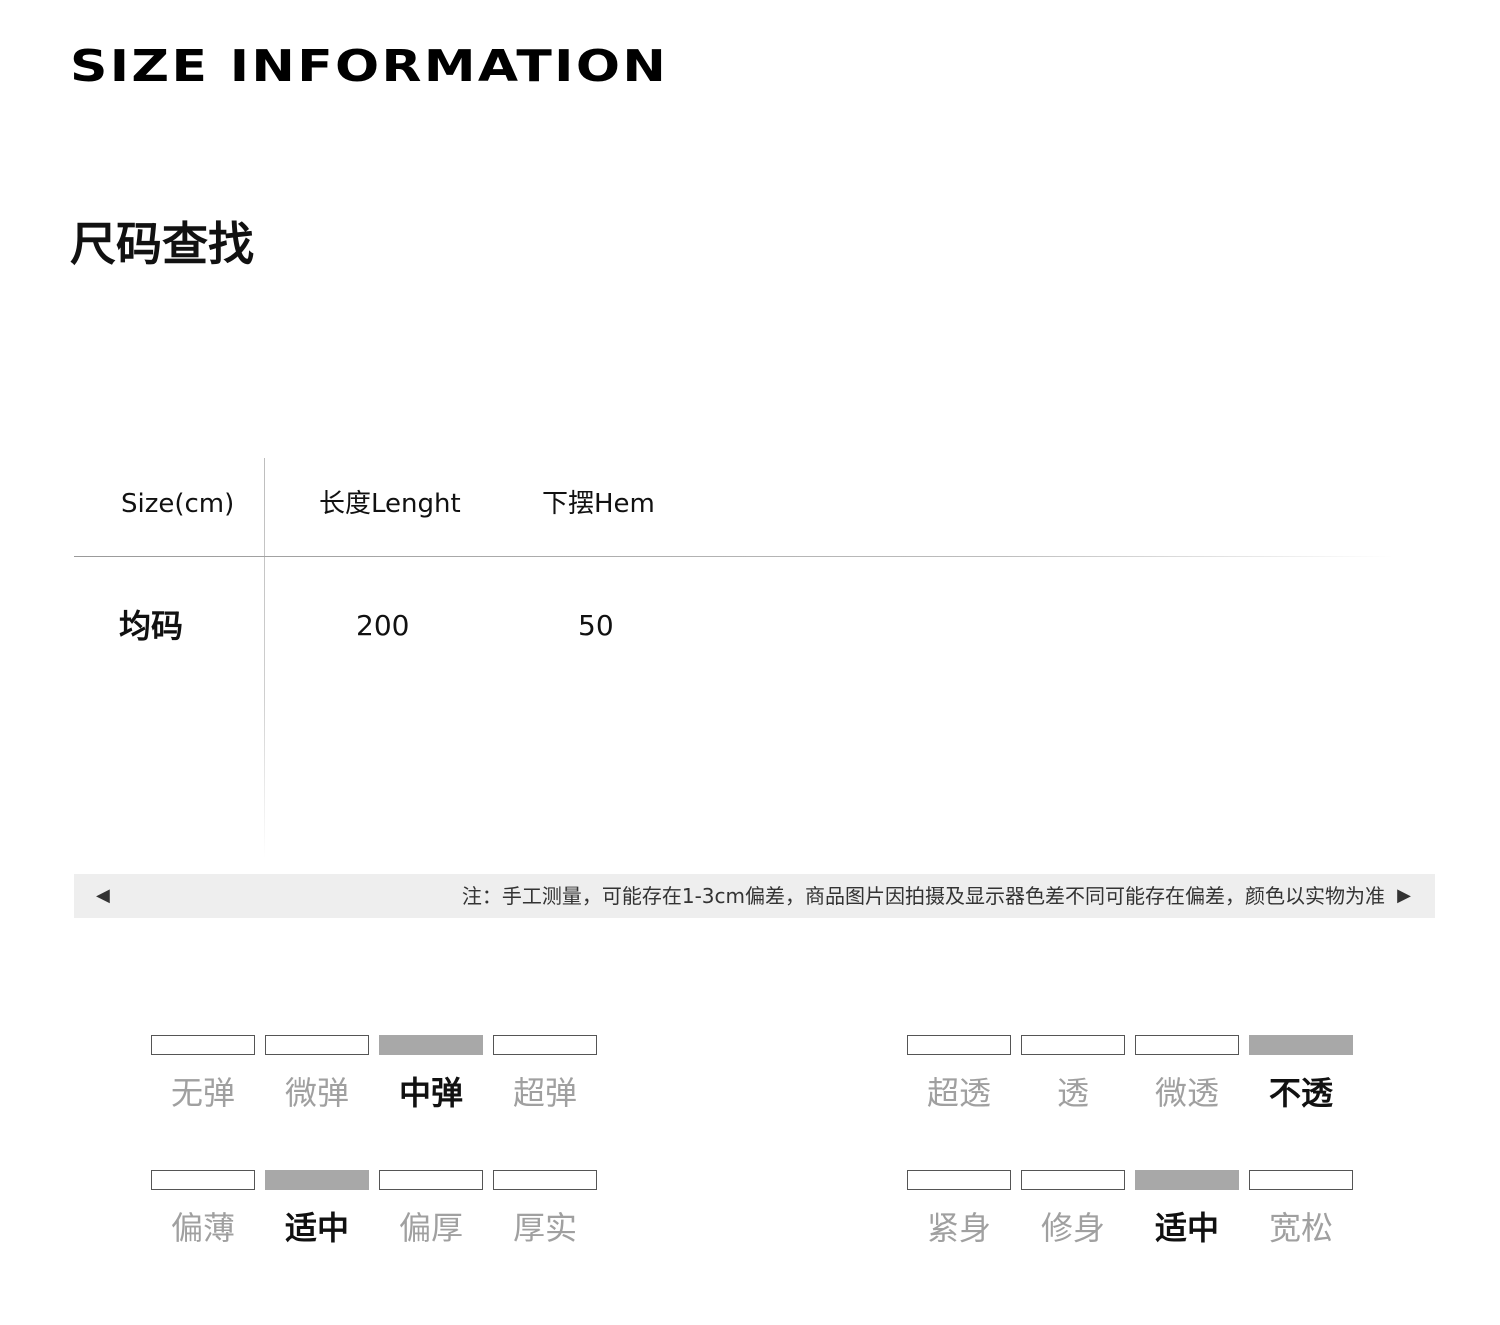 This screenshot has height=1325, width=1500. Describe the element at coordinates (1072, 1093) in the screenshot. I see `scale-label: 透` at that location.